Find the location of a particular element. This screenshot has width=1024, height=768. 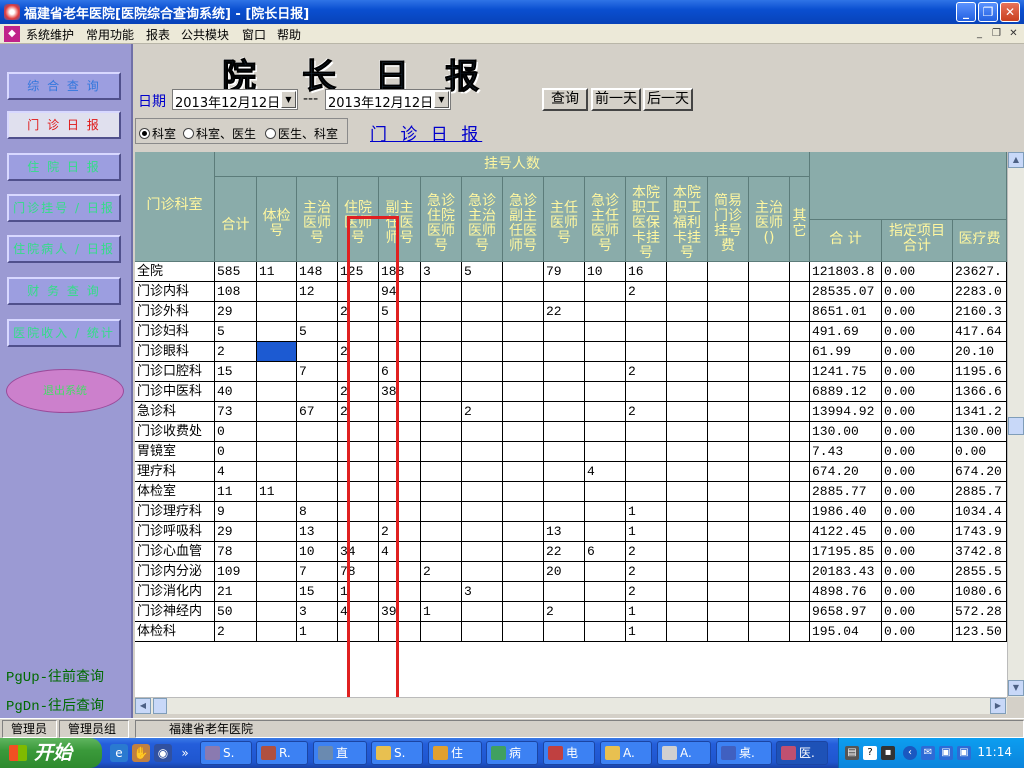

count-cell: 39 is located at coordinates (400, 612).